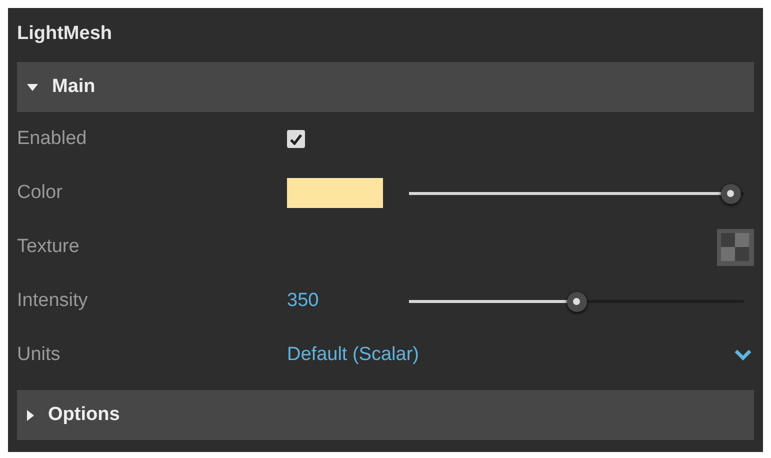 The height and width of the screenshot is (458, 771). I want to click on value-text: 350, so click(335, 301).